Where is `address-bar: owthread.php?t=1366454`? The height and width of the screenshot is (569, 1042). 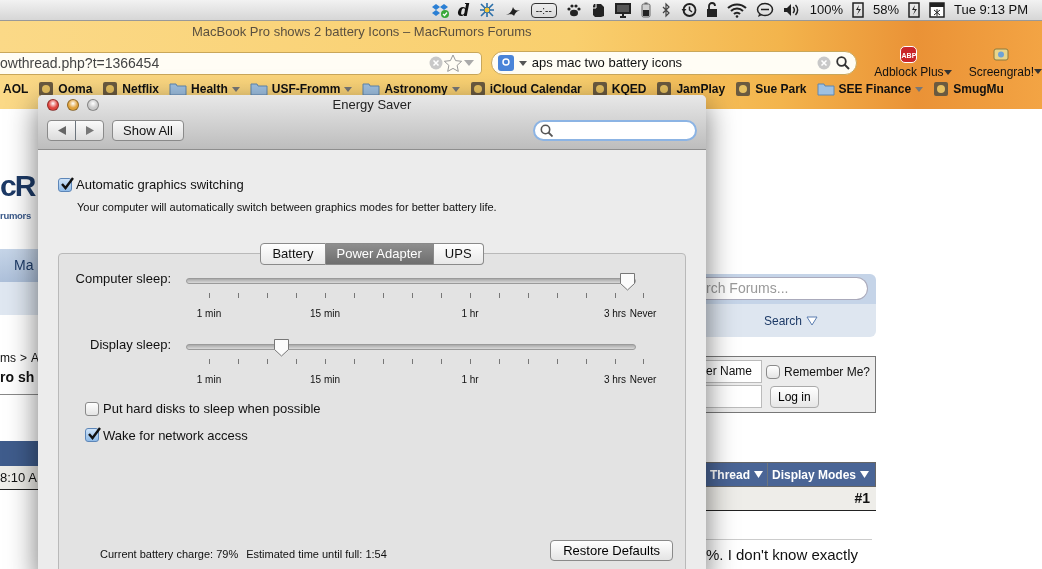 address-bar: owthread.php?t=1366454 is located at coordinates (241, 63).